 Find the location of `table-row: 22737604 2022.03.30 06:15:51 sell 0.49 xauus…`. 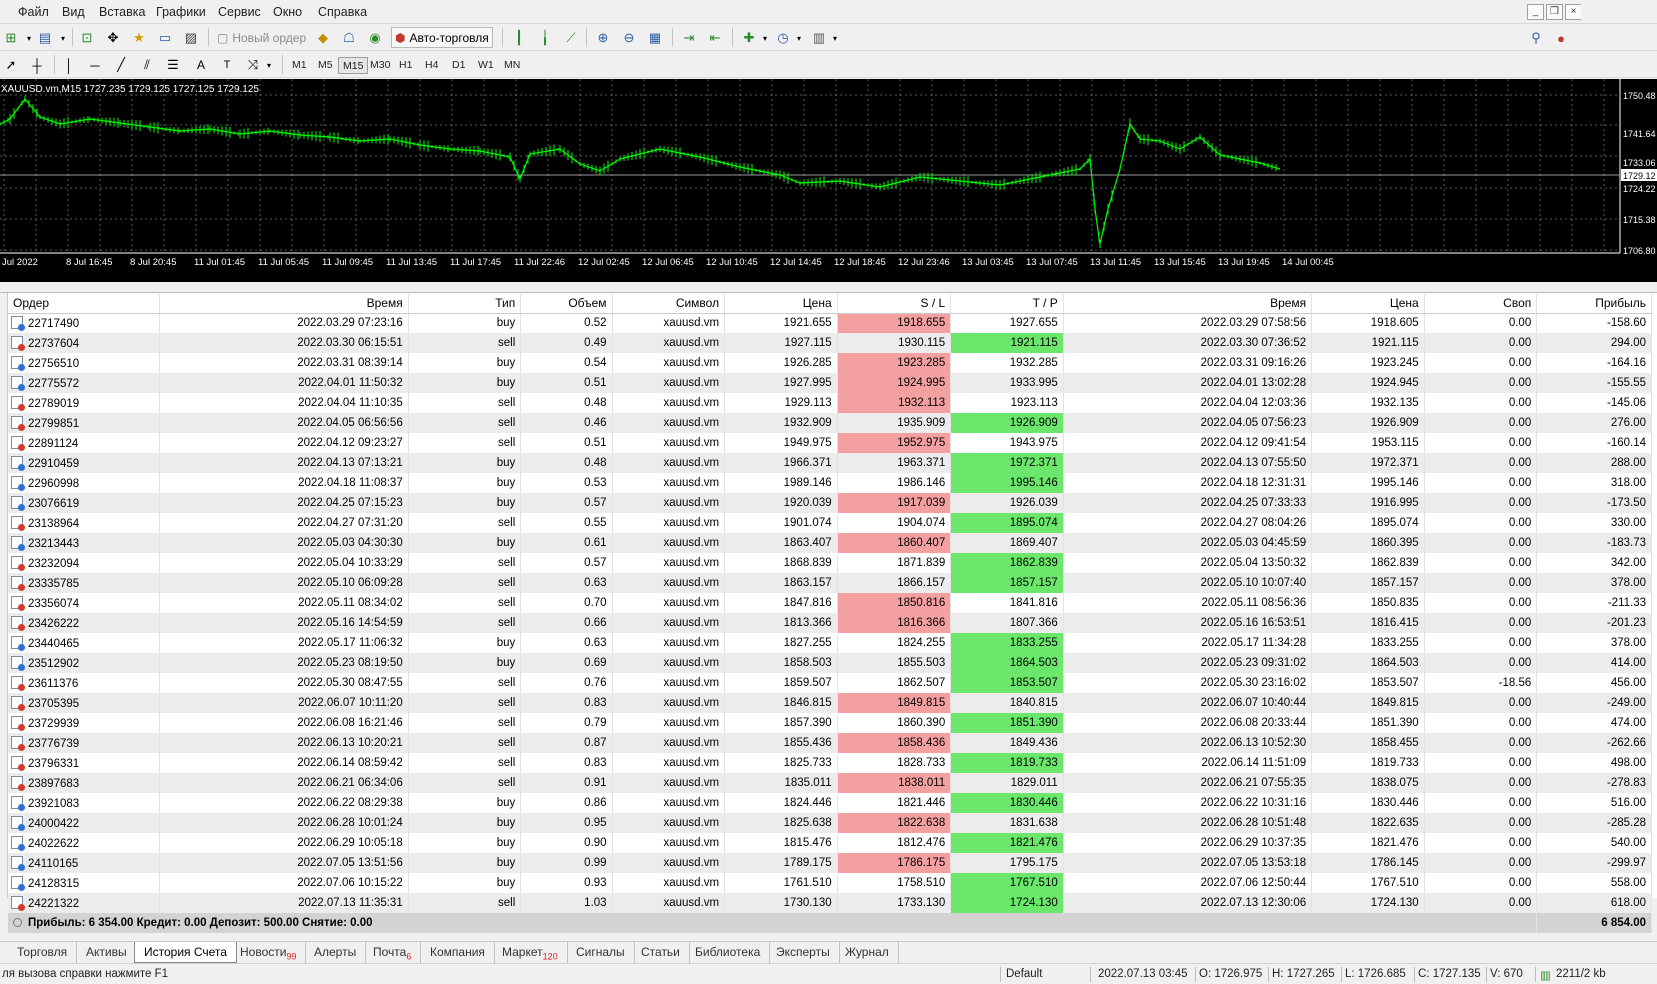

table-row: 22737604 2022.03.30 06:15:51 sell 0.49 xauus… is located at coordinates (830, 343).